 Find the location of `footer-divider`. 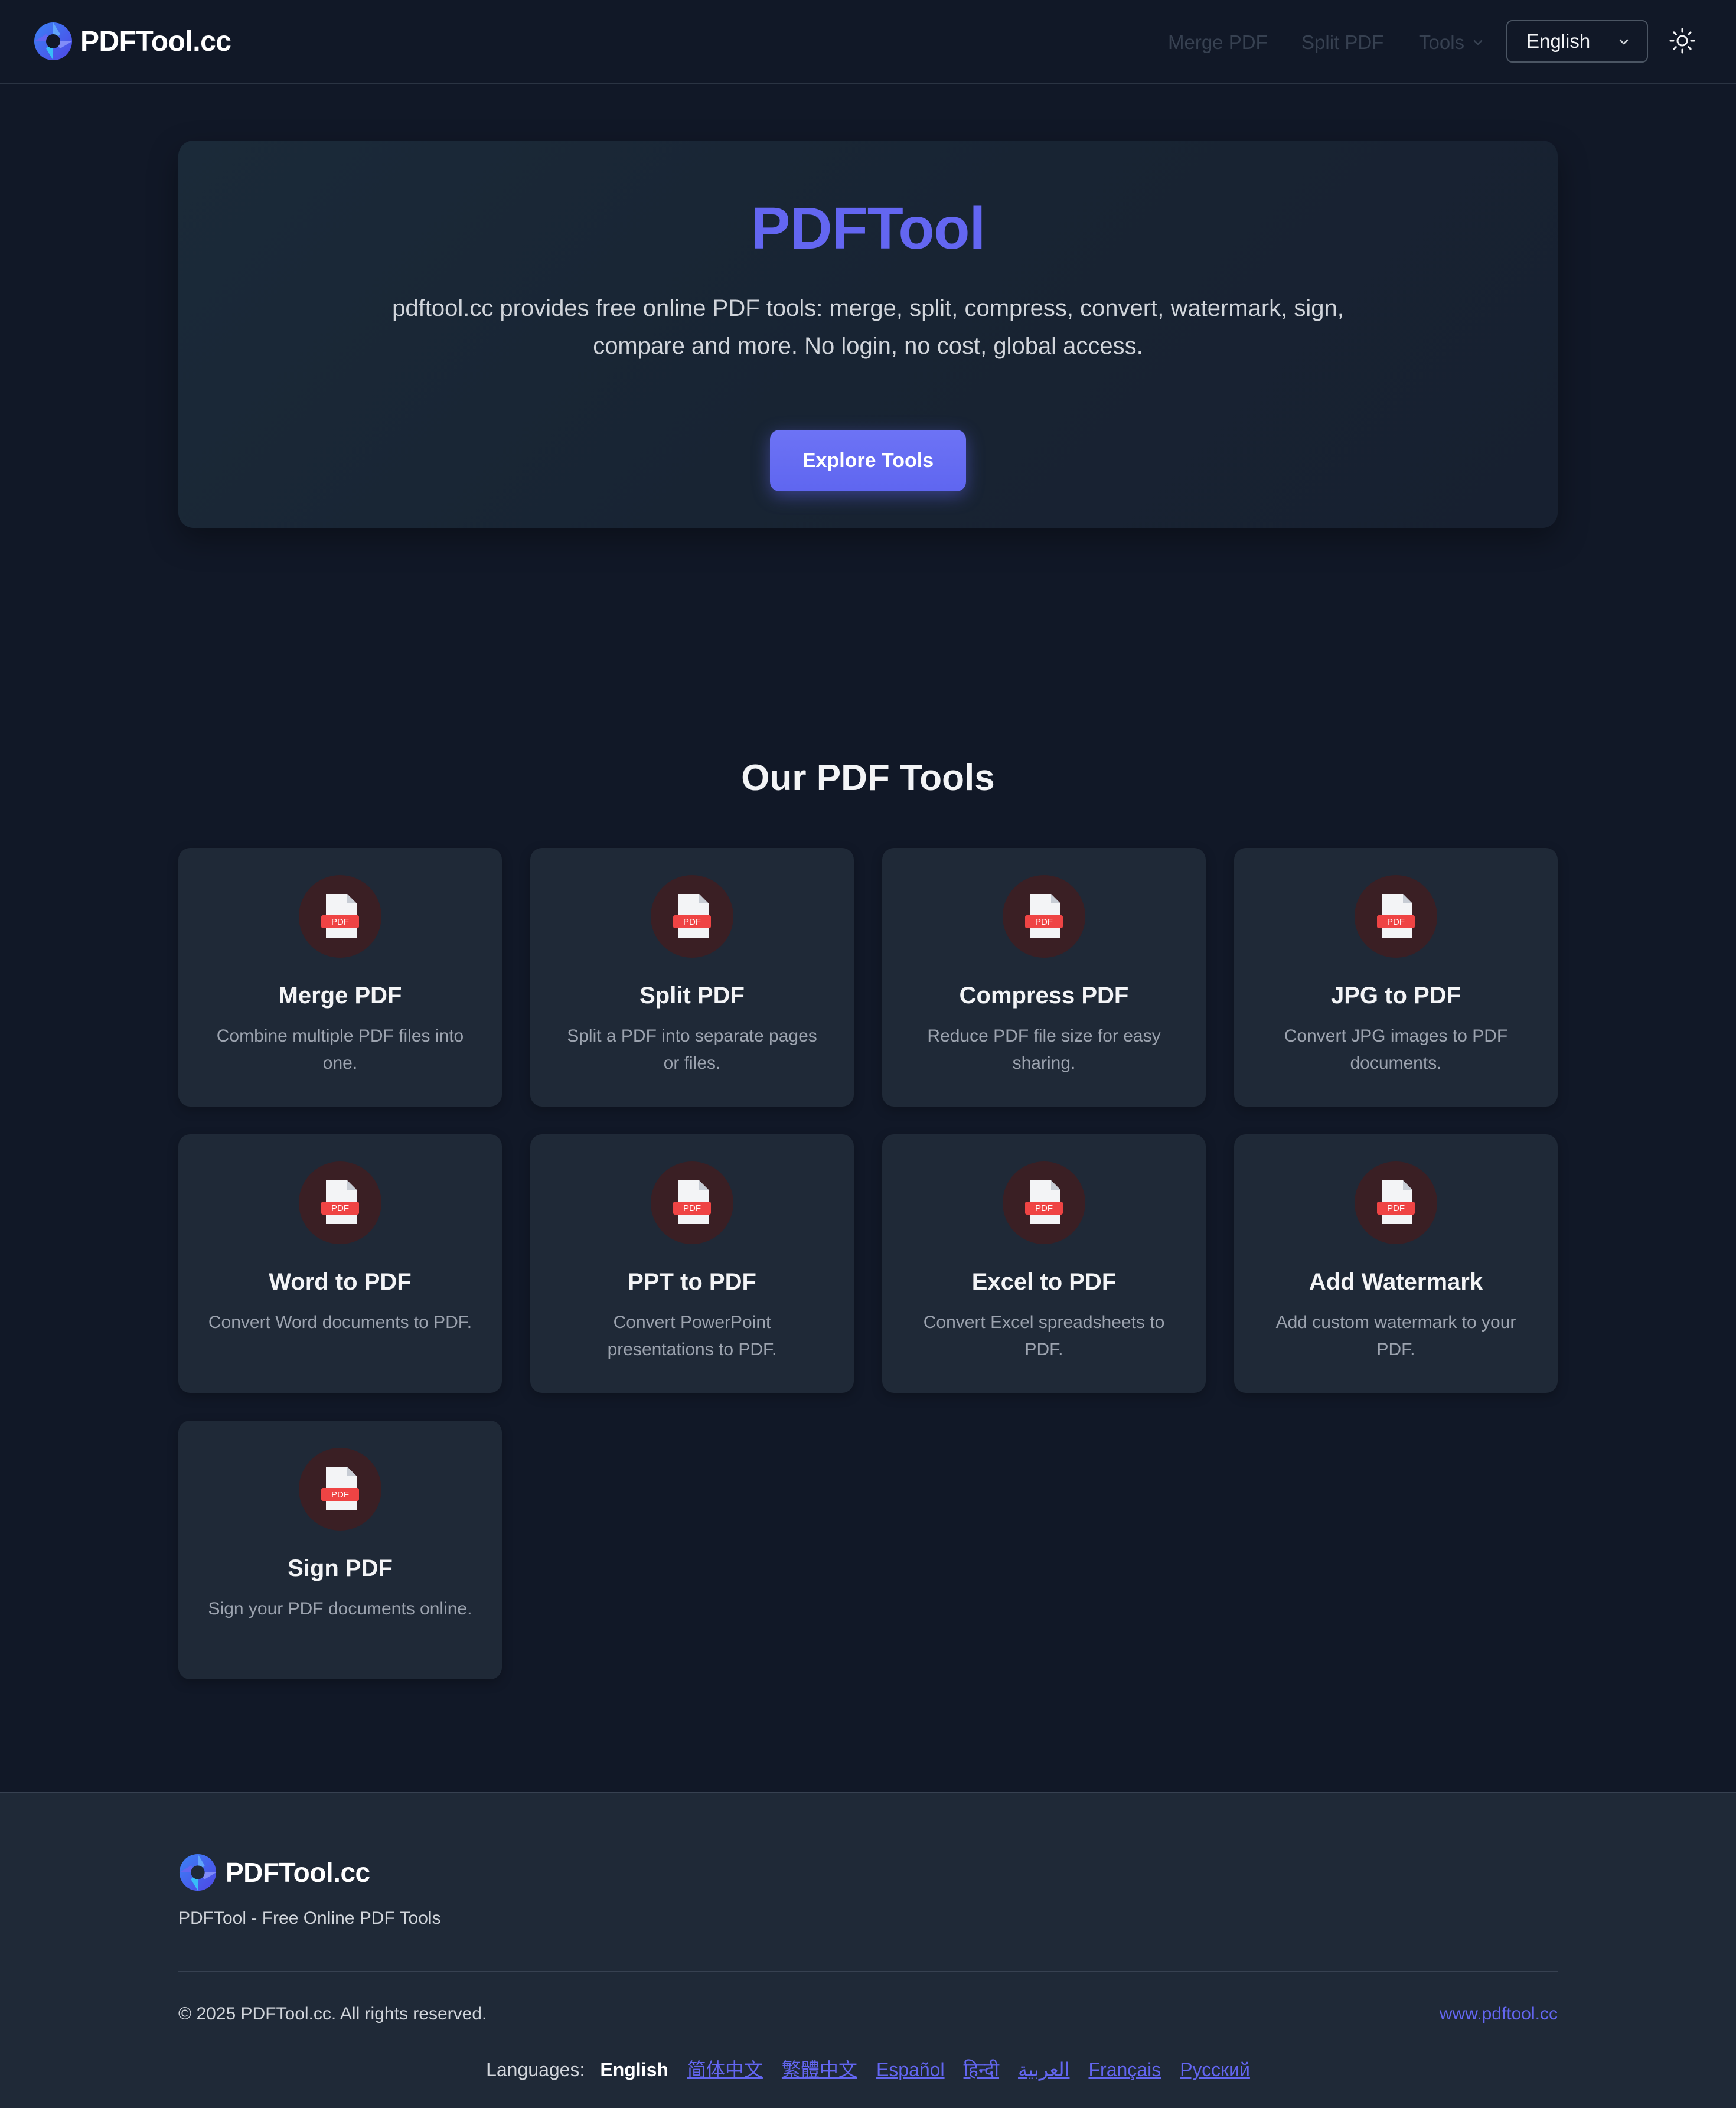

footer-divider is located at coordinates (868, 1971).